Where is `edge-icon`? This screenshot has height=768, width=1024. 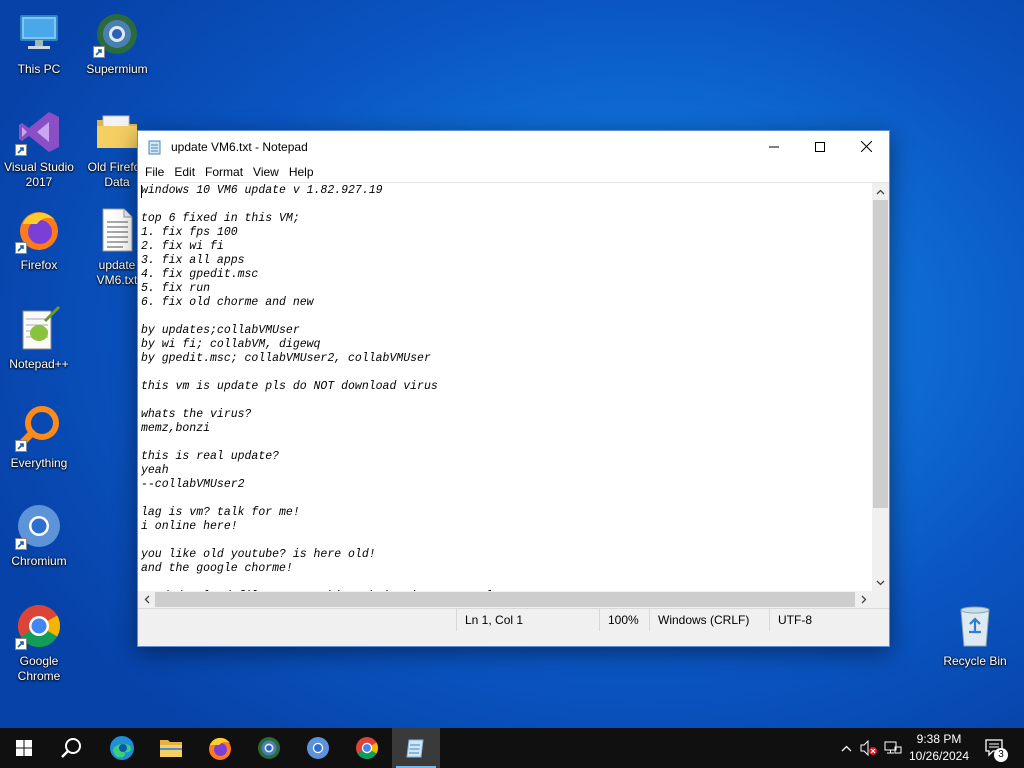
edge-icon is located at coordinates (122, 748).